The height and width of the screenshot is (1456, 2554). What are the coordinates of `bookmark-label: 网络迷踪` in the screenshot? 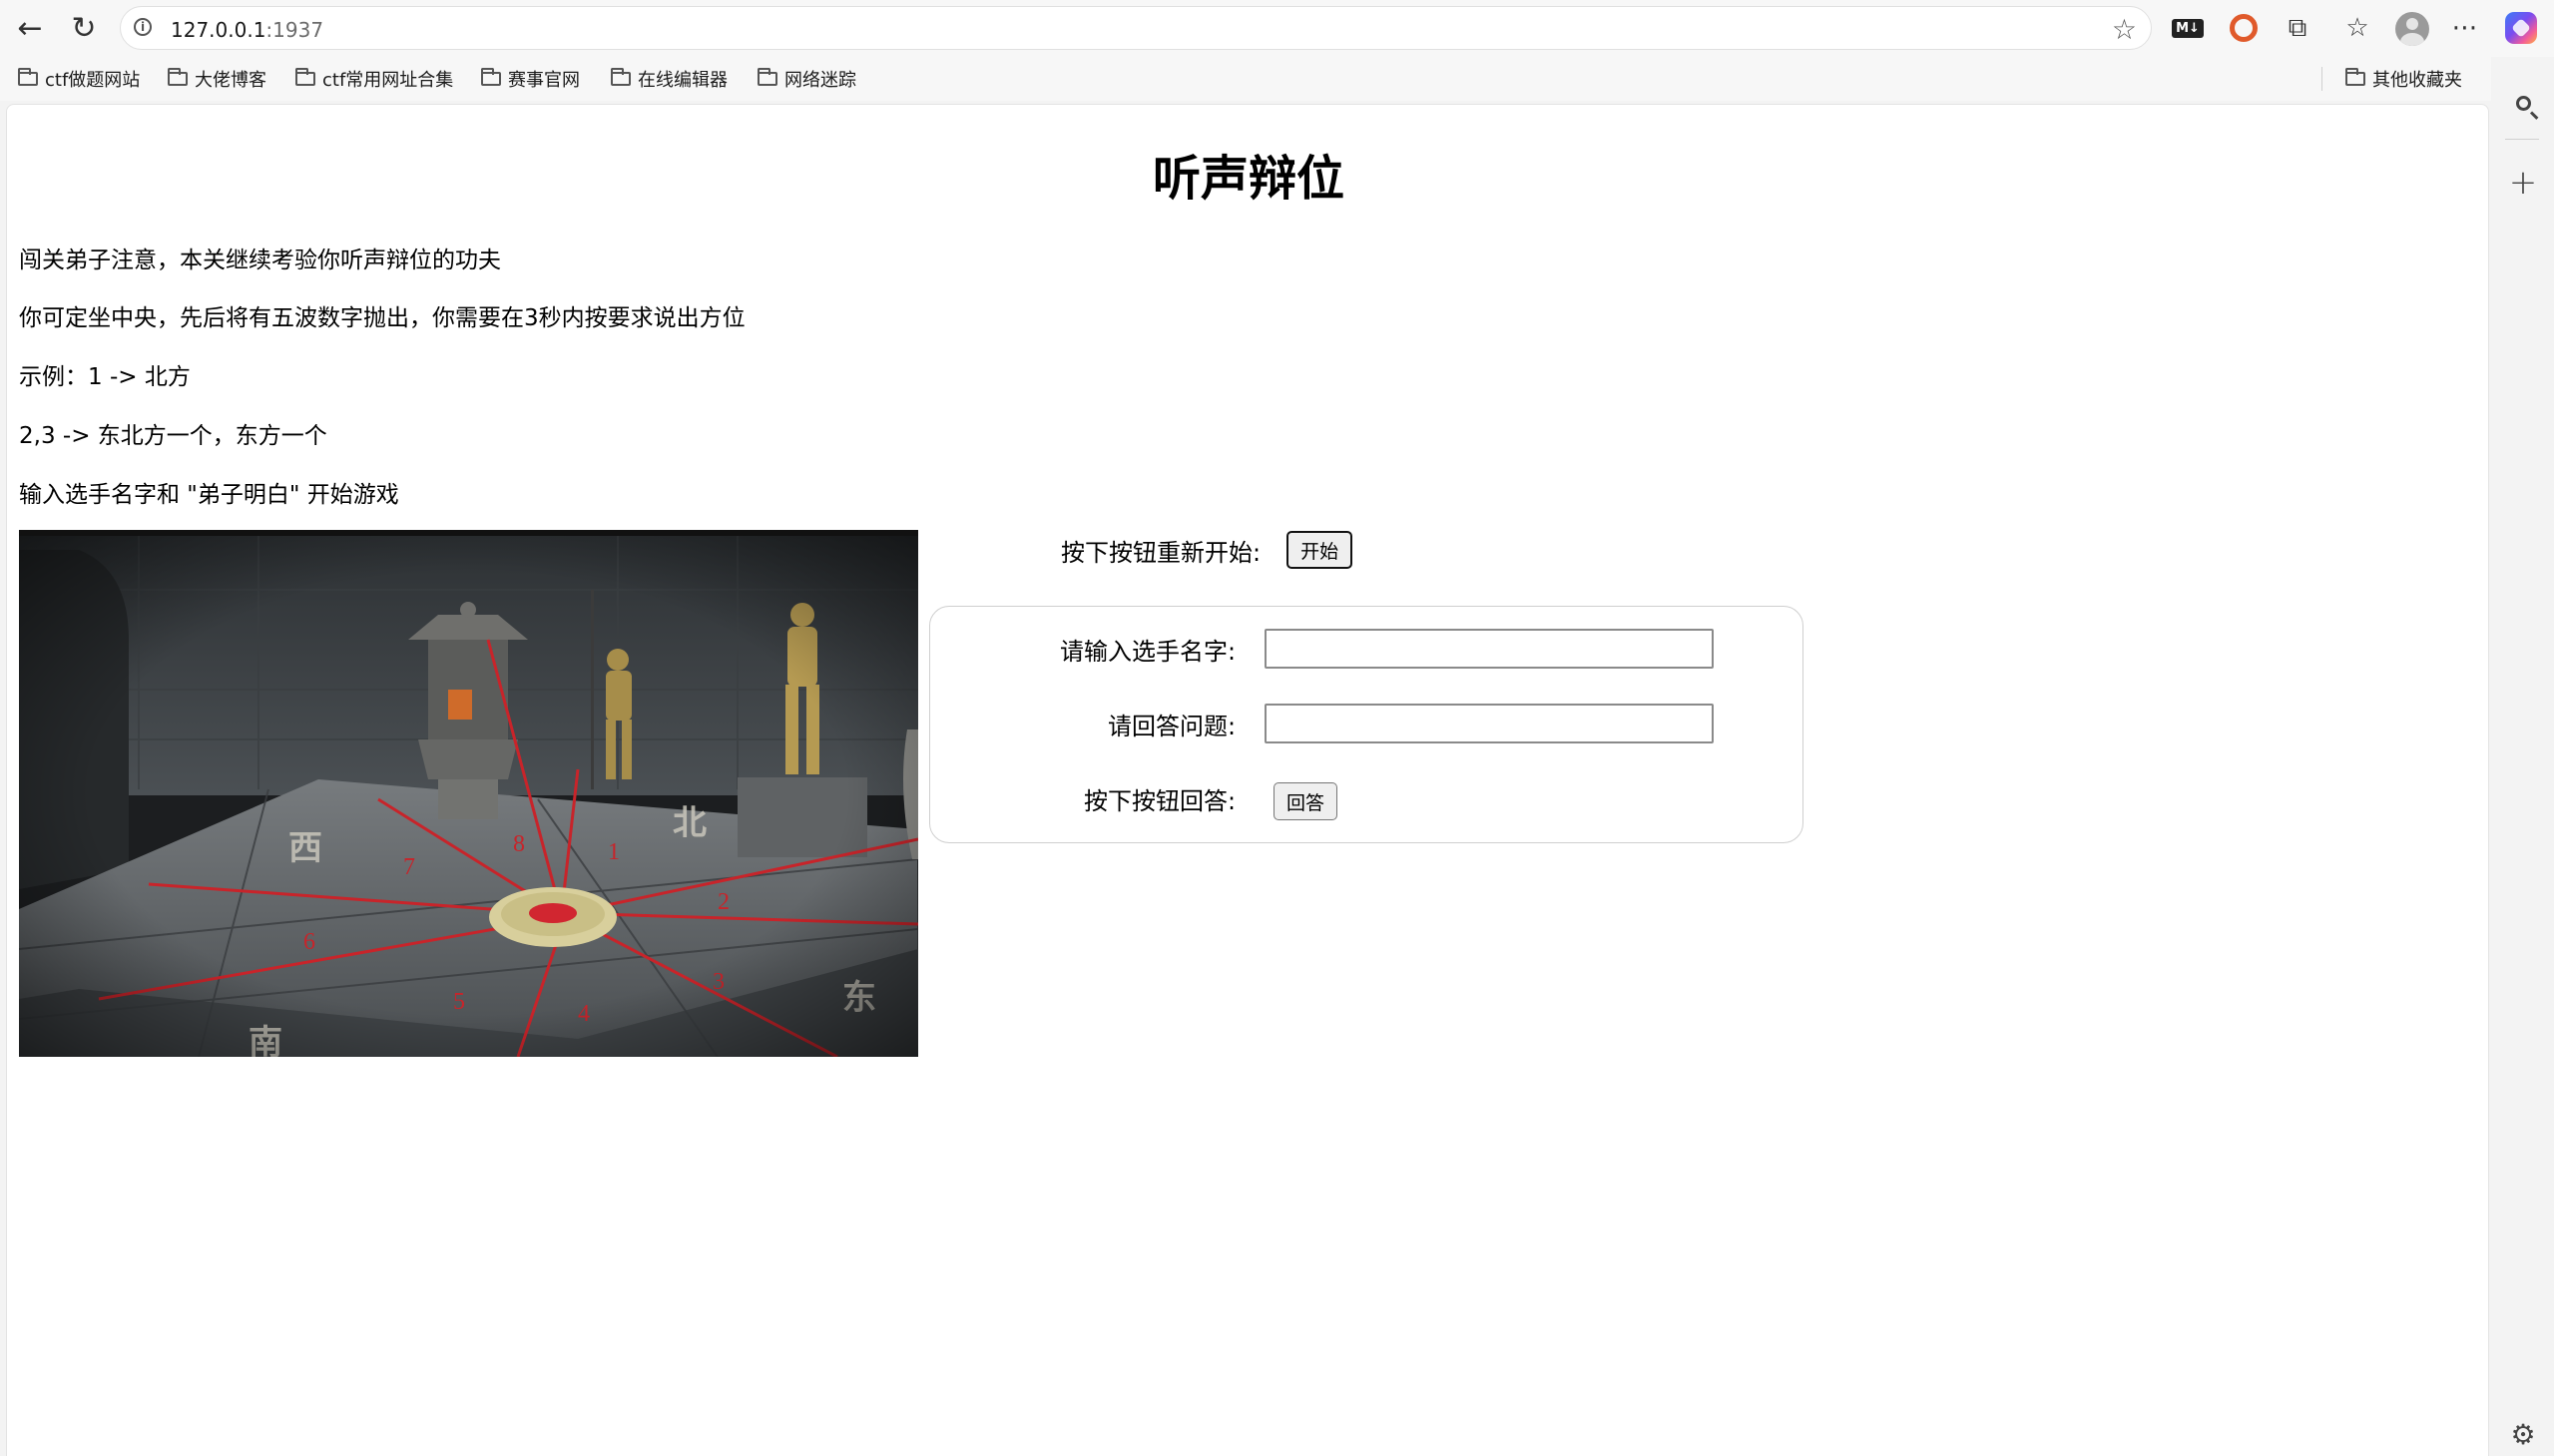 It's located at (820, 80).